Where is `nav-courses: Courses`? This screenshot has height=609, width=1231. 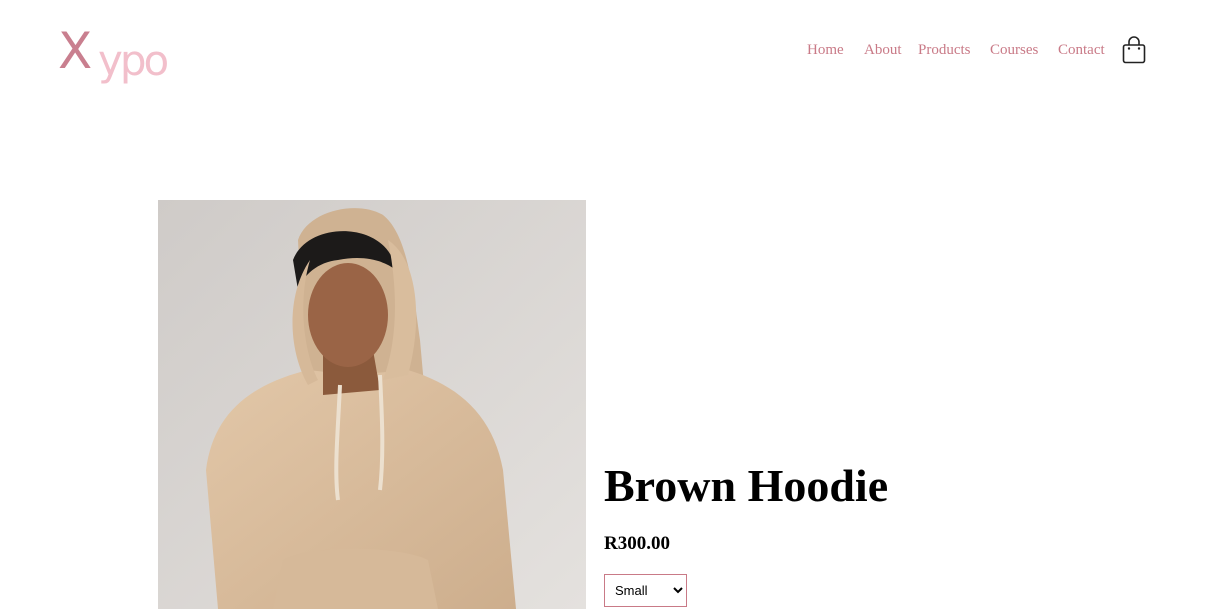 nav-courses: Courses is located at coordinates (1014, 50).